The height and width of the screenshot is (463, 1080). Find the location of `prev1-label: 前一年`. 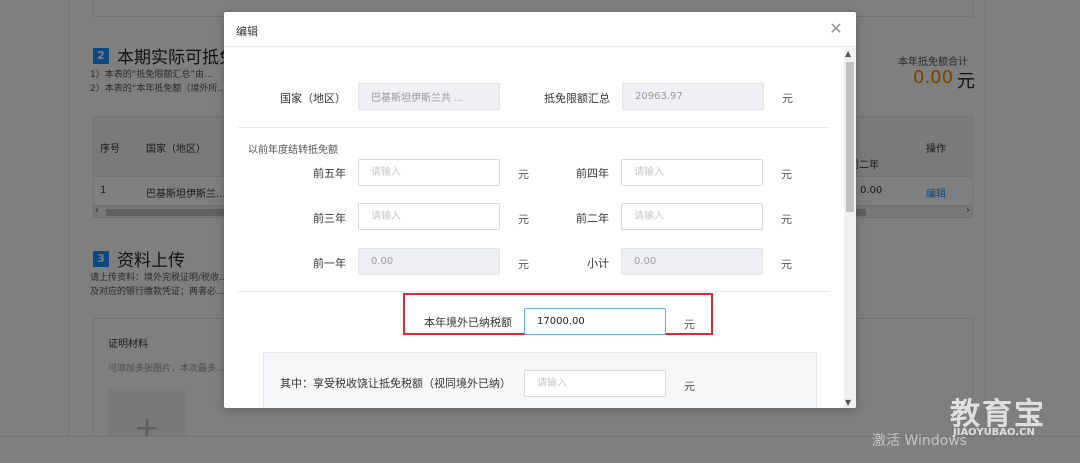

prev1-label: 前一年 is located at coordinates (329, 263).